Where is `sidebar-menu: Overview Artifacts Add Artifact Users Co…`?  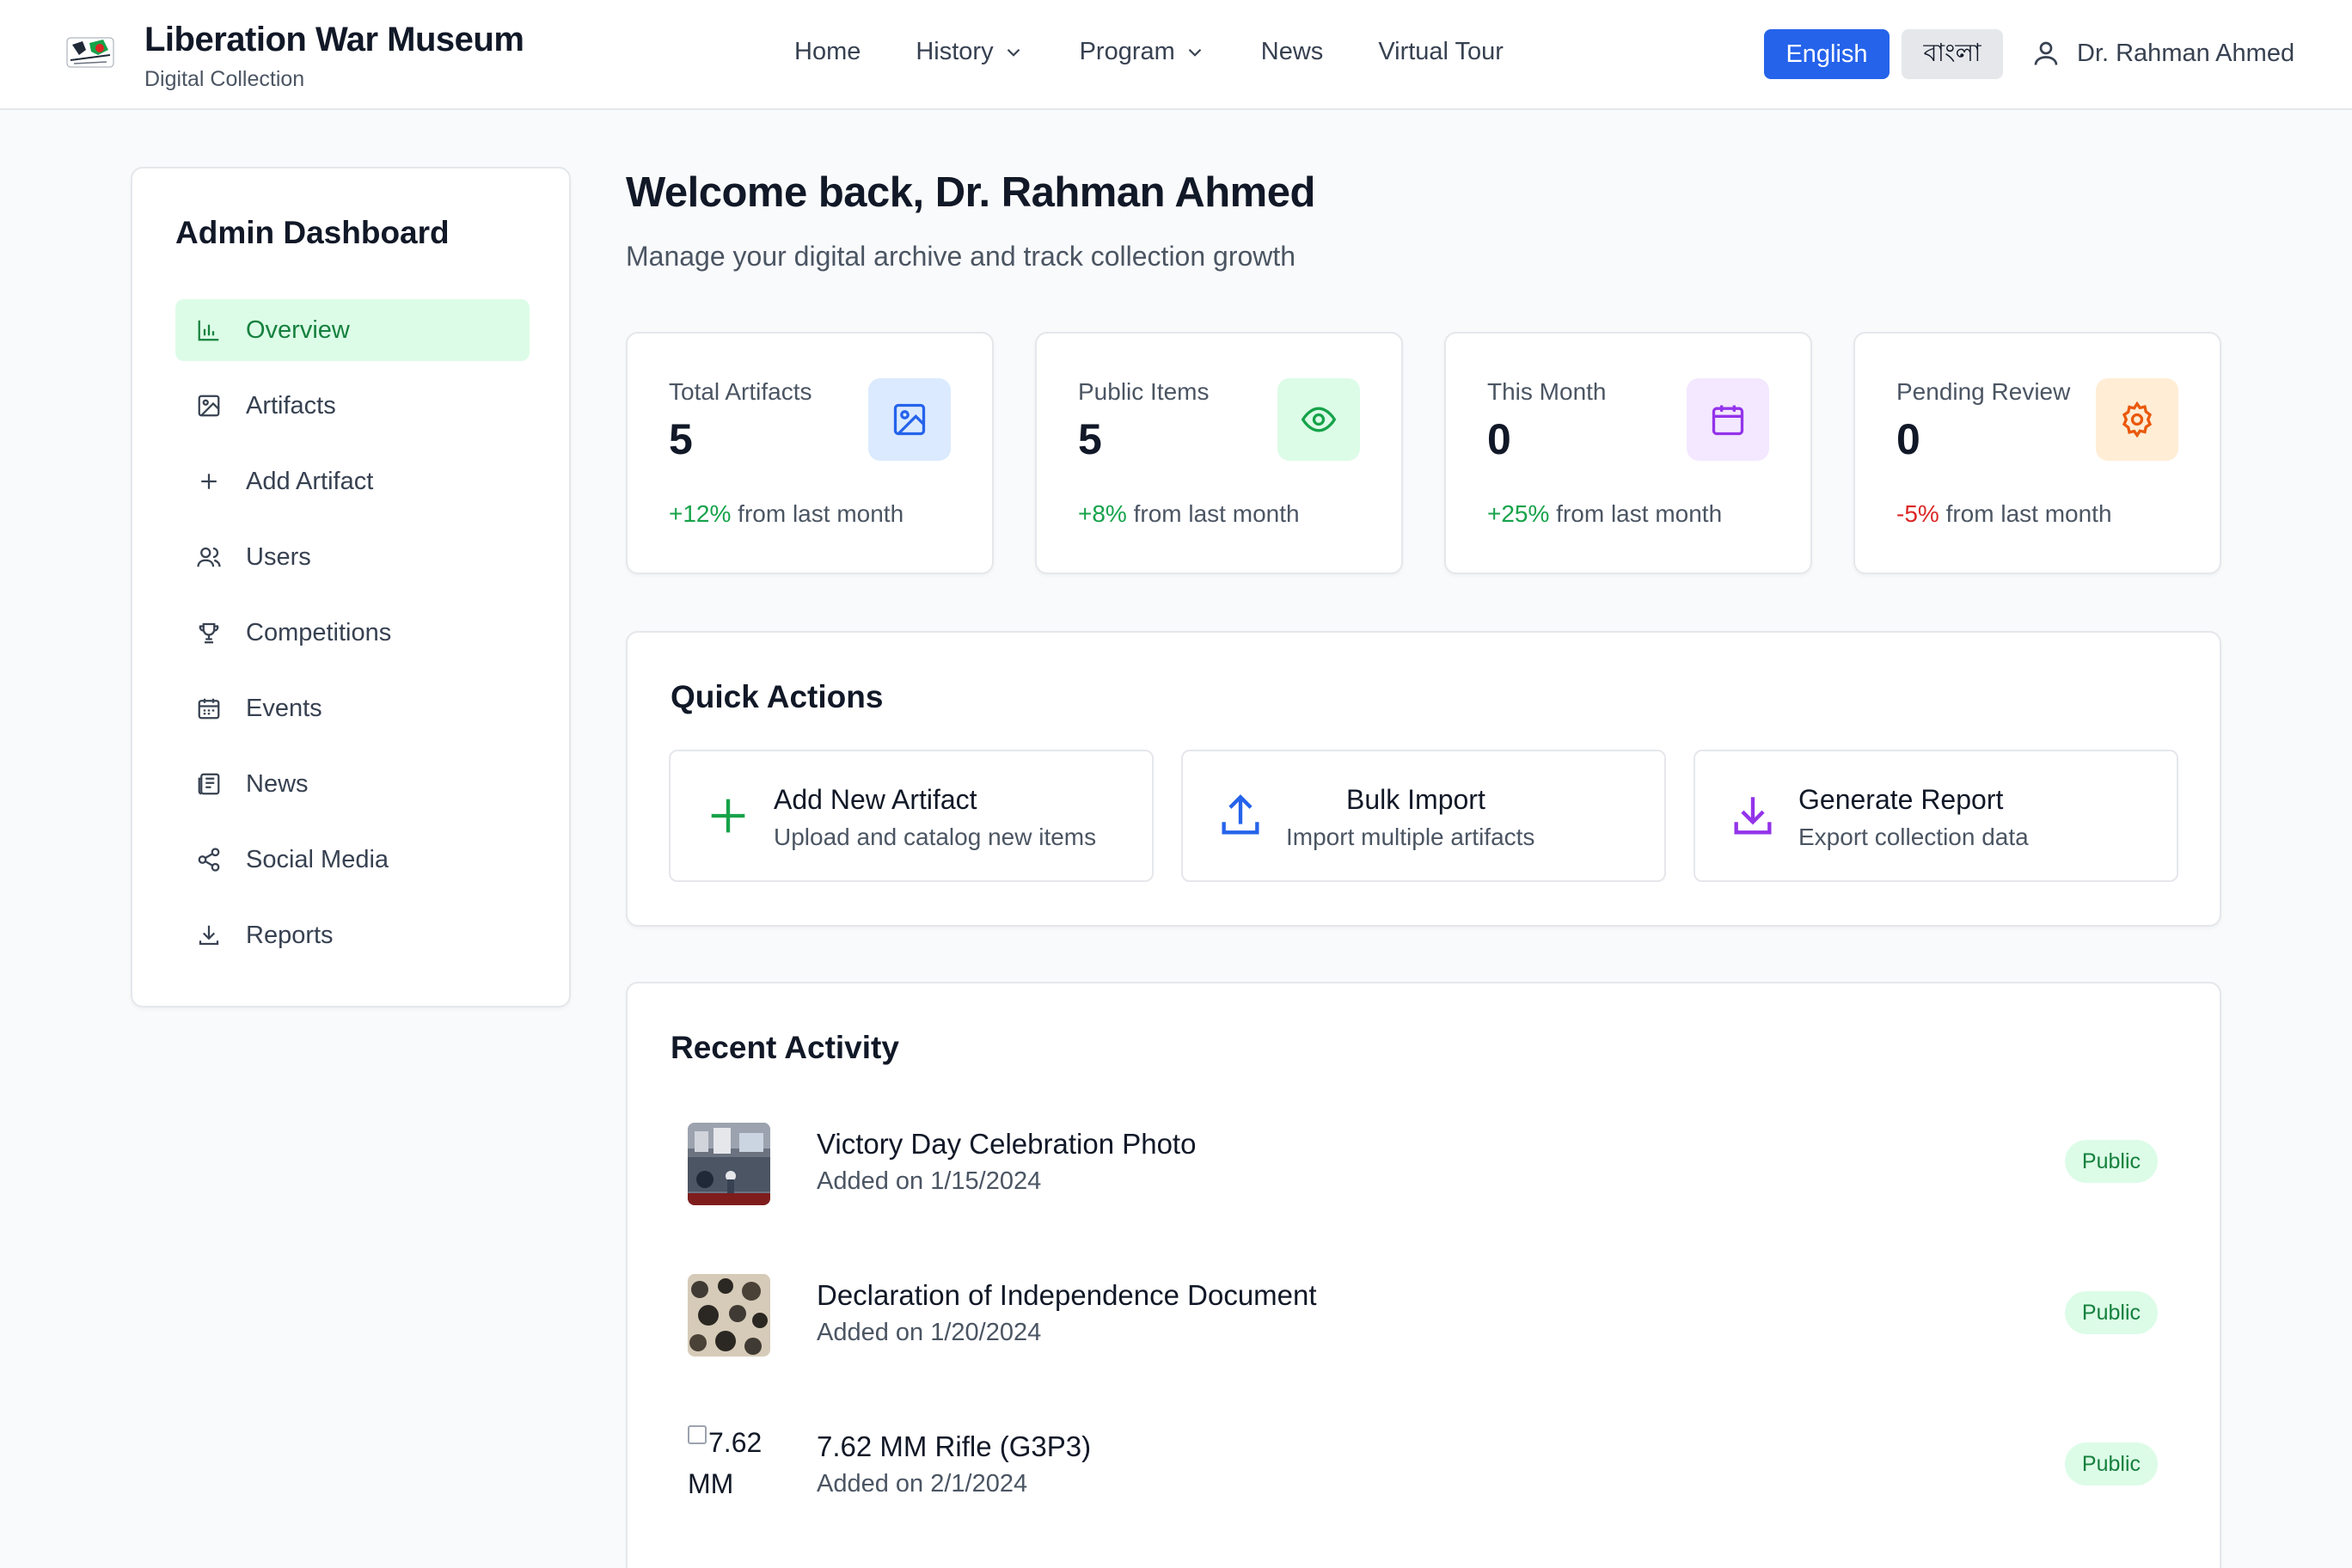 sidebar-menu: Overview Artifacts Add Artifact Users Co… is located at coordinates (352, 639).